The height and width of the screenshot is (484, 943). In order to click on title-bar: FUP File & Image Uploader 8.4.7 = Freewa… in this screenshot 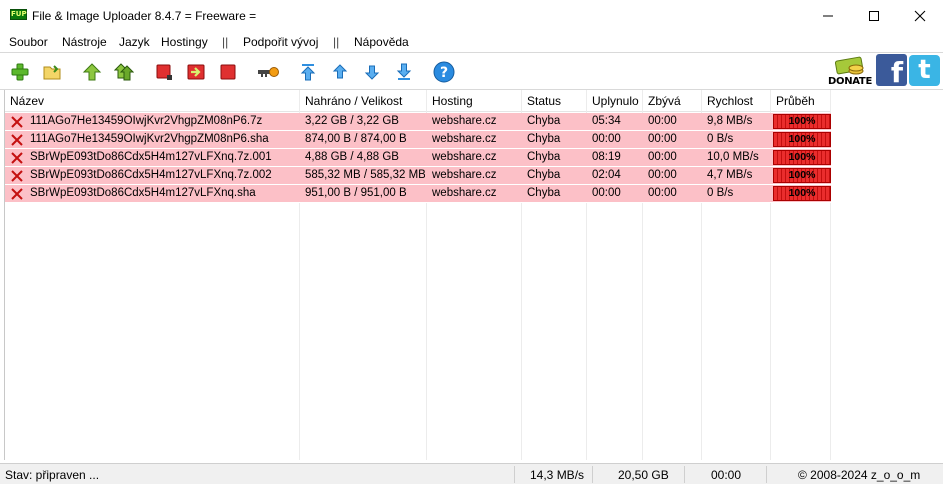, I will do `click(471, 16)`.